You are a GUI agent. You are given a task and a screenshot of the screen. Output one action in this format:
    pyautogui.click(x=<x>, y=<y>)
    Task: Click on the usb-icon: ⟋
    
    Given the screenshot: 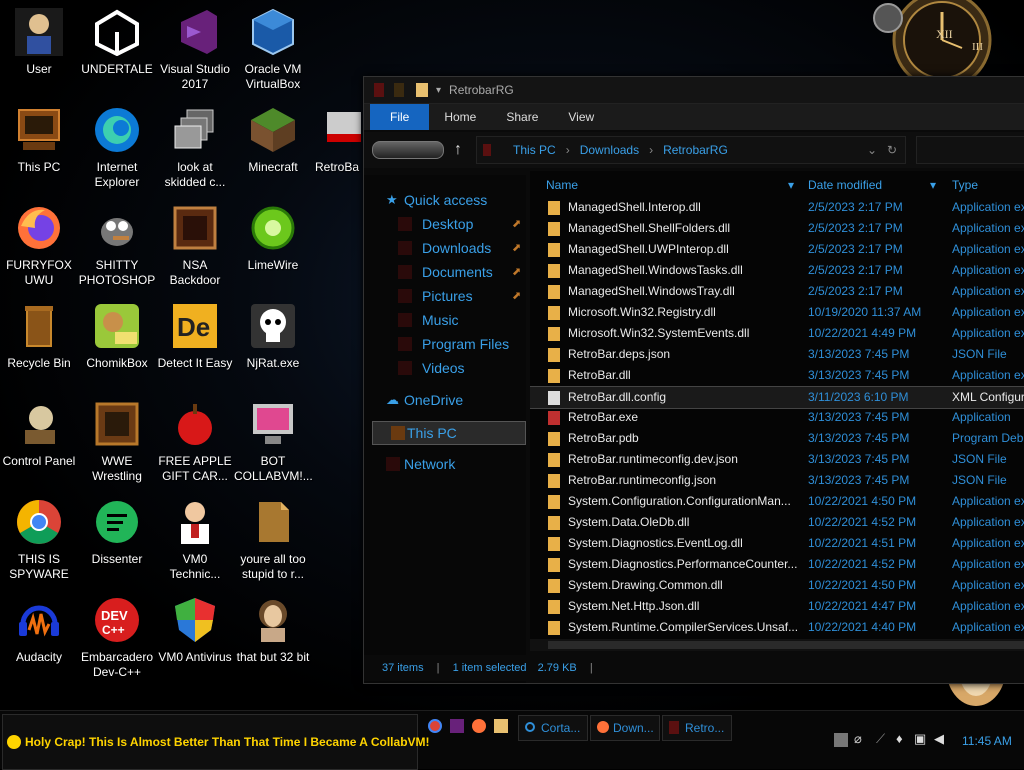 What is the action you would take?
    pyautogui.click(x=880, y=739)
    